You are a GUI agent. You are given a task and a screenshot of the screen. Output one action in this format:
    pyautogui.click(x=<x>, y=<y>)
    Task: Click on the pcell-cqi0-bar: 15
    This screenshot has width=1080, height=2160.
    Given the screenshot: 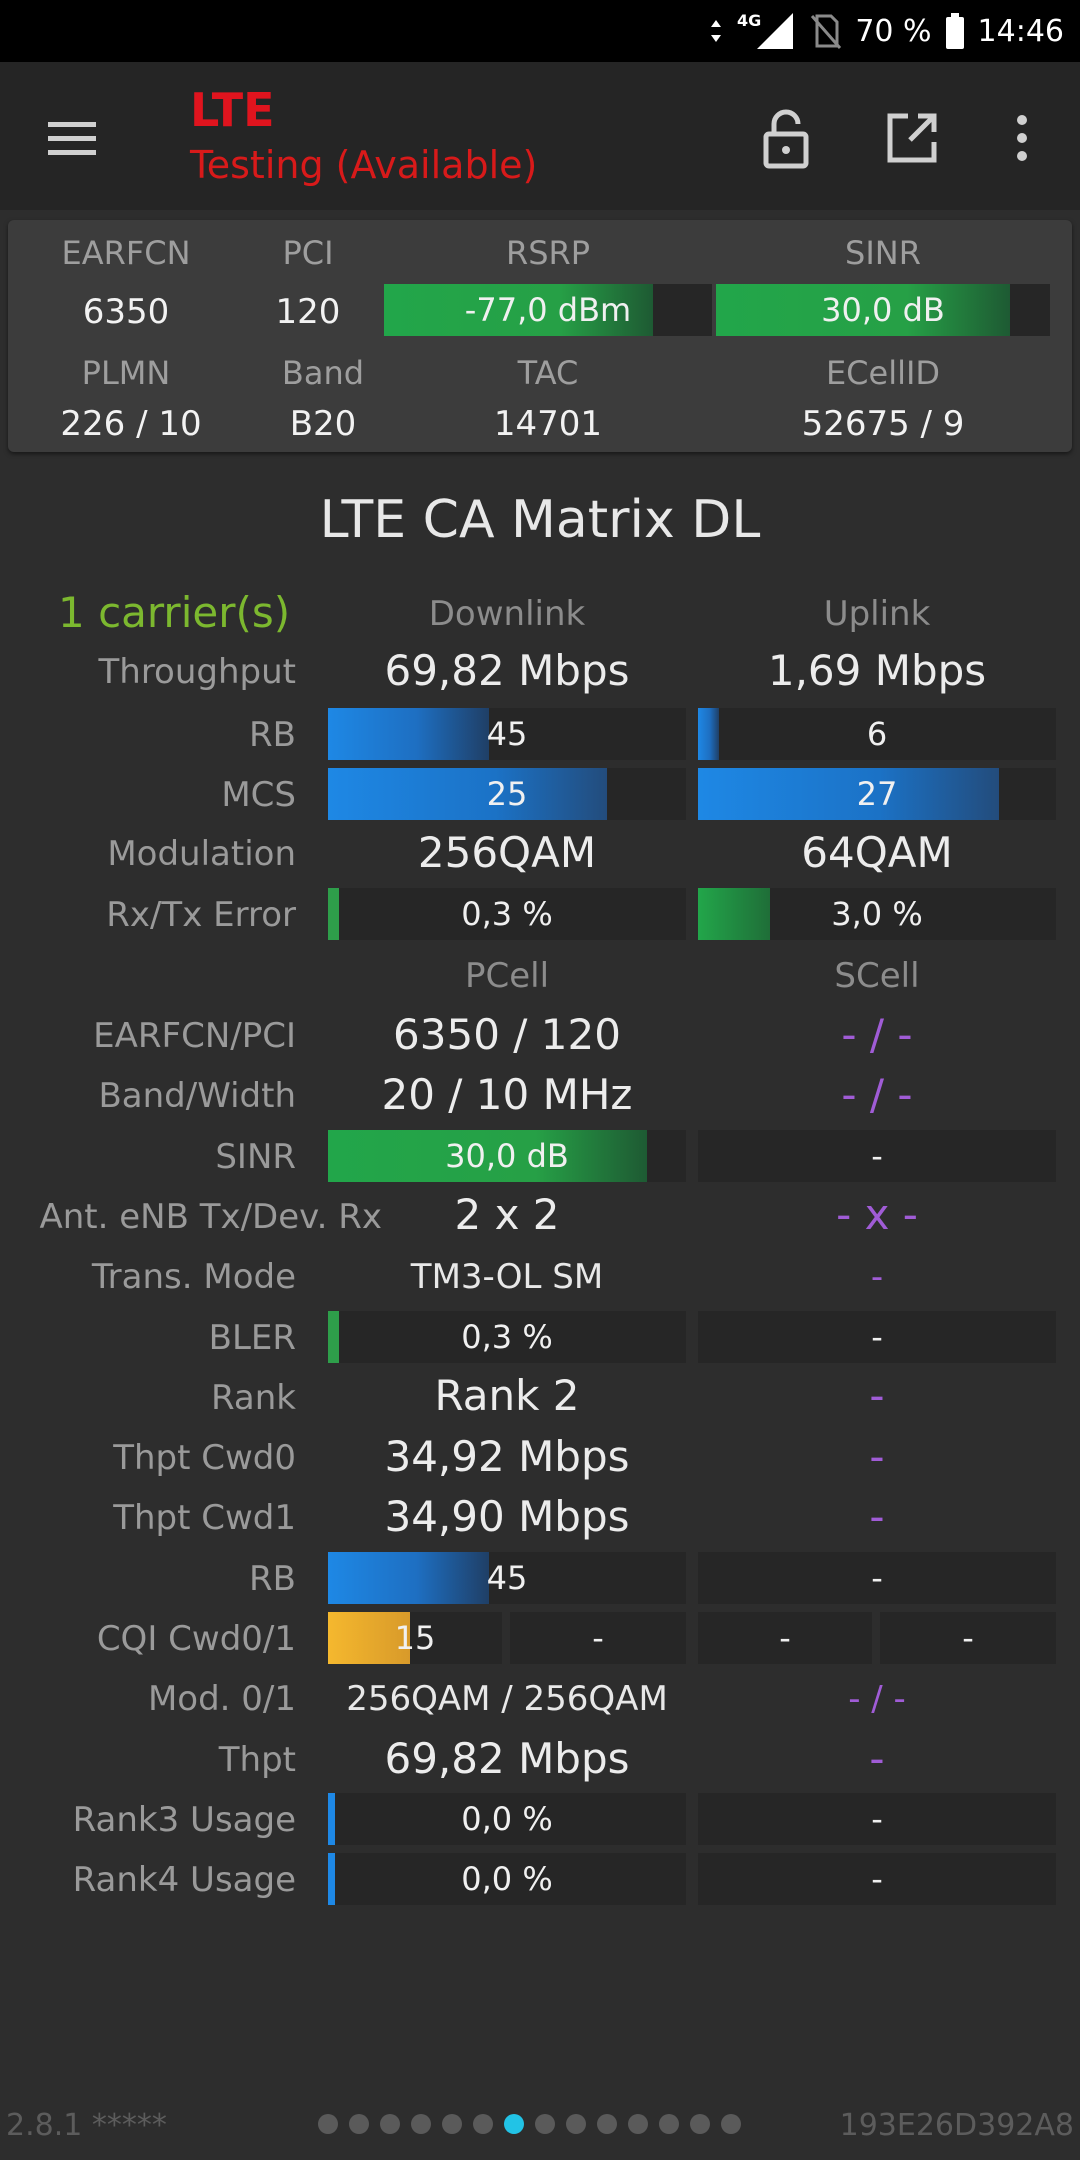 What is the action you would take?
    pyautogui.click(x=415, y=1638)
    